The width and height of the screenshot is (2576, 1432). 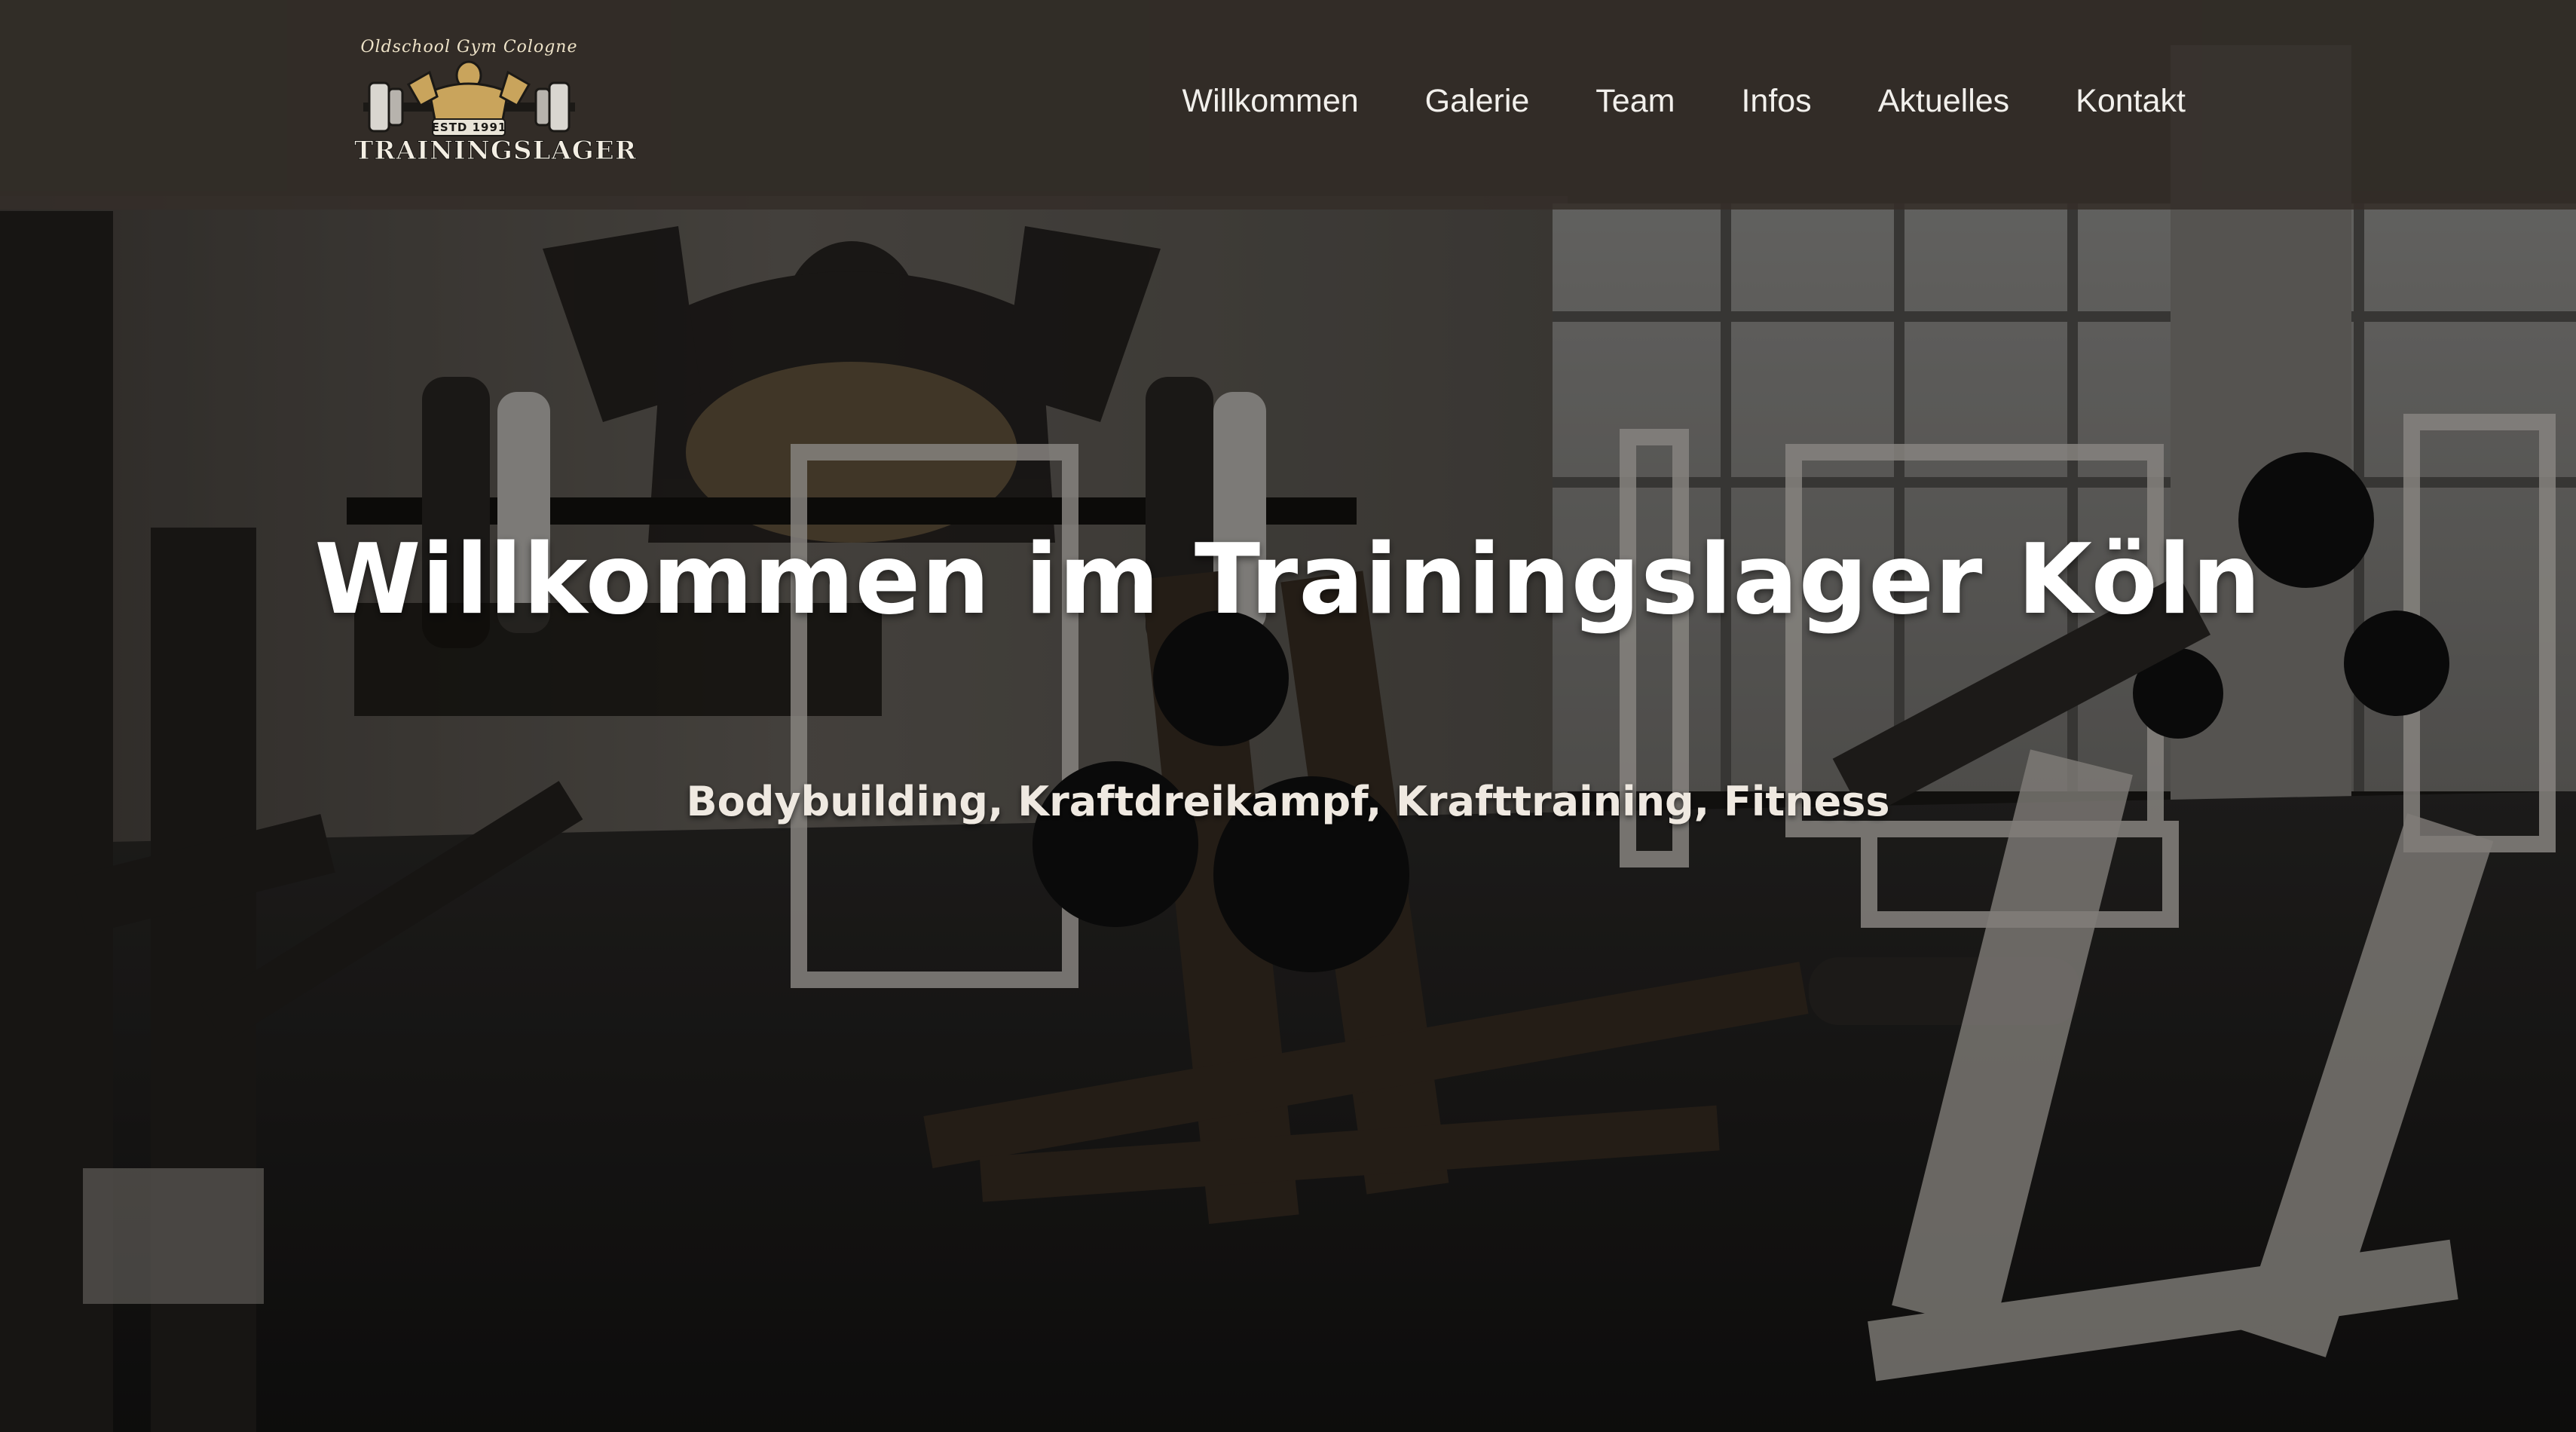 What do you see at coordinates (2131, 101) in the screenshot?
I see `nav-item-kontakt: Kontakt` at bounding box center [2131, 101].